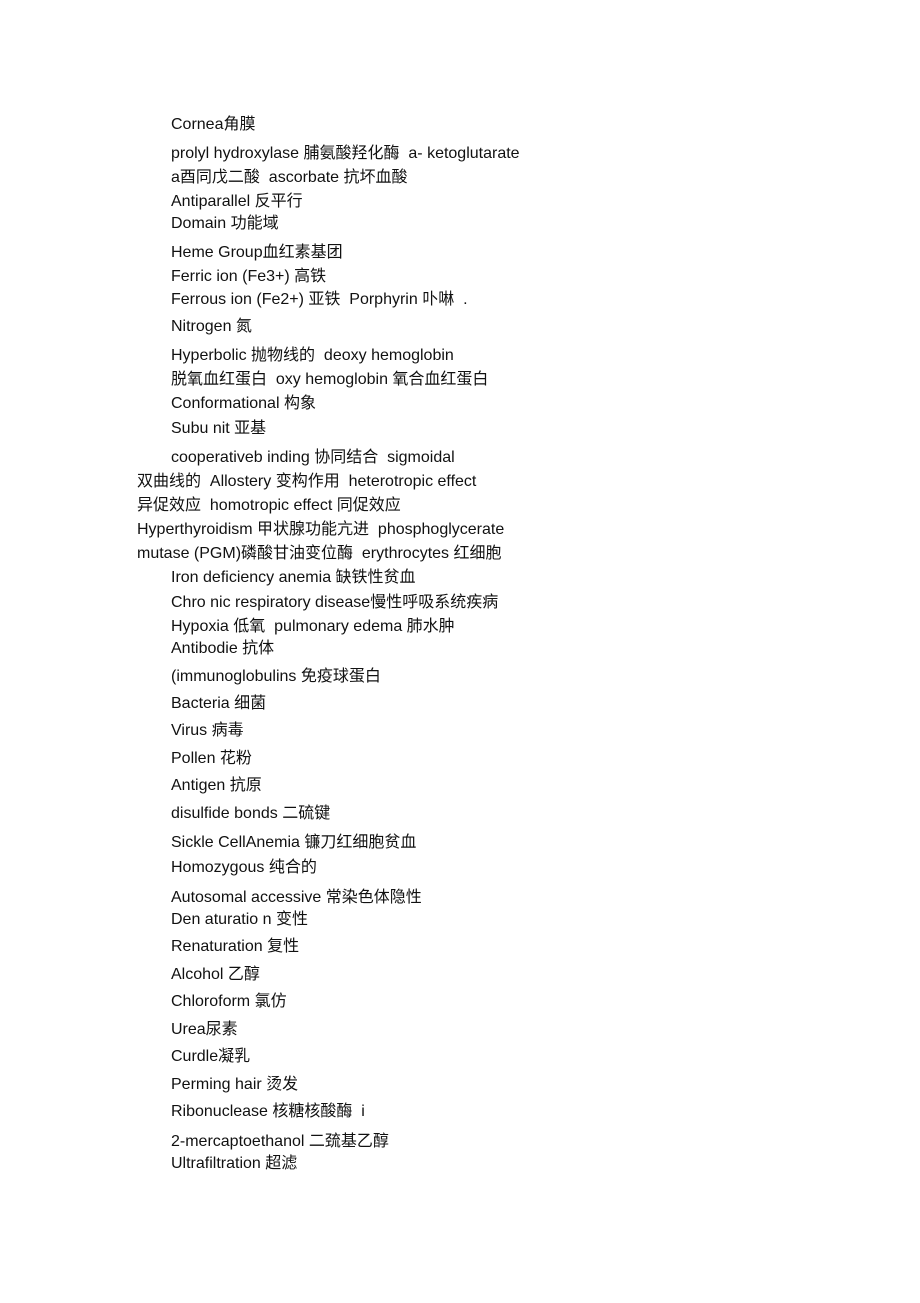  I want to click on text-line: Curdle凝乳, so click(211, 1056).